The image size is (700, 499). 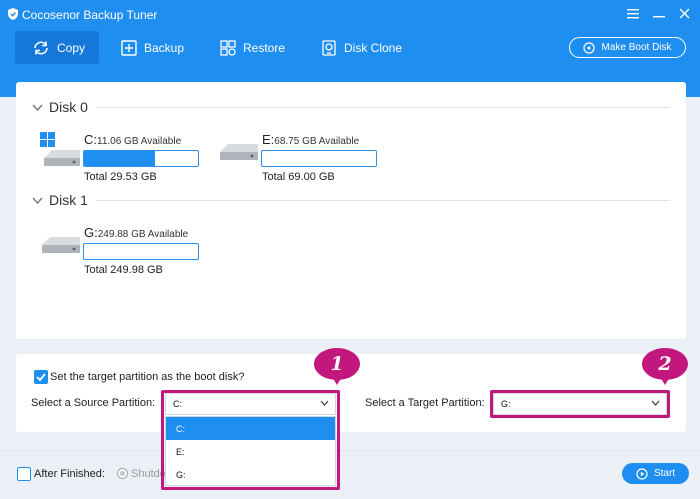 I want to click on source-partition-label: Select a Source Partition:, so click(x=93, y=403).